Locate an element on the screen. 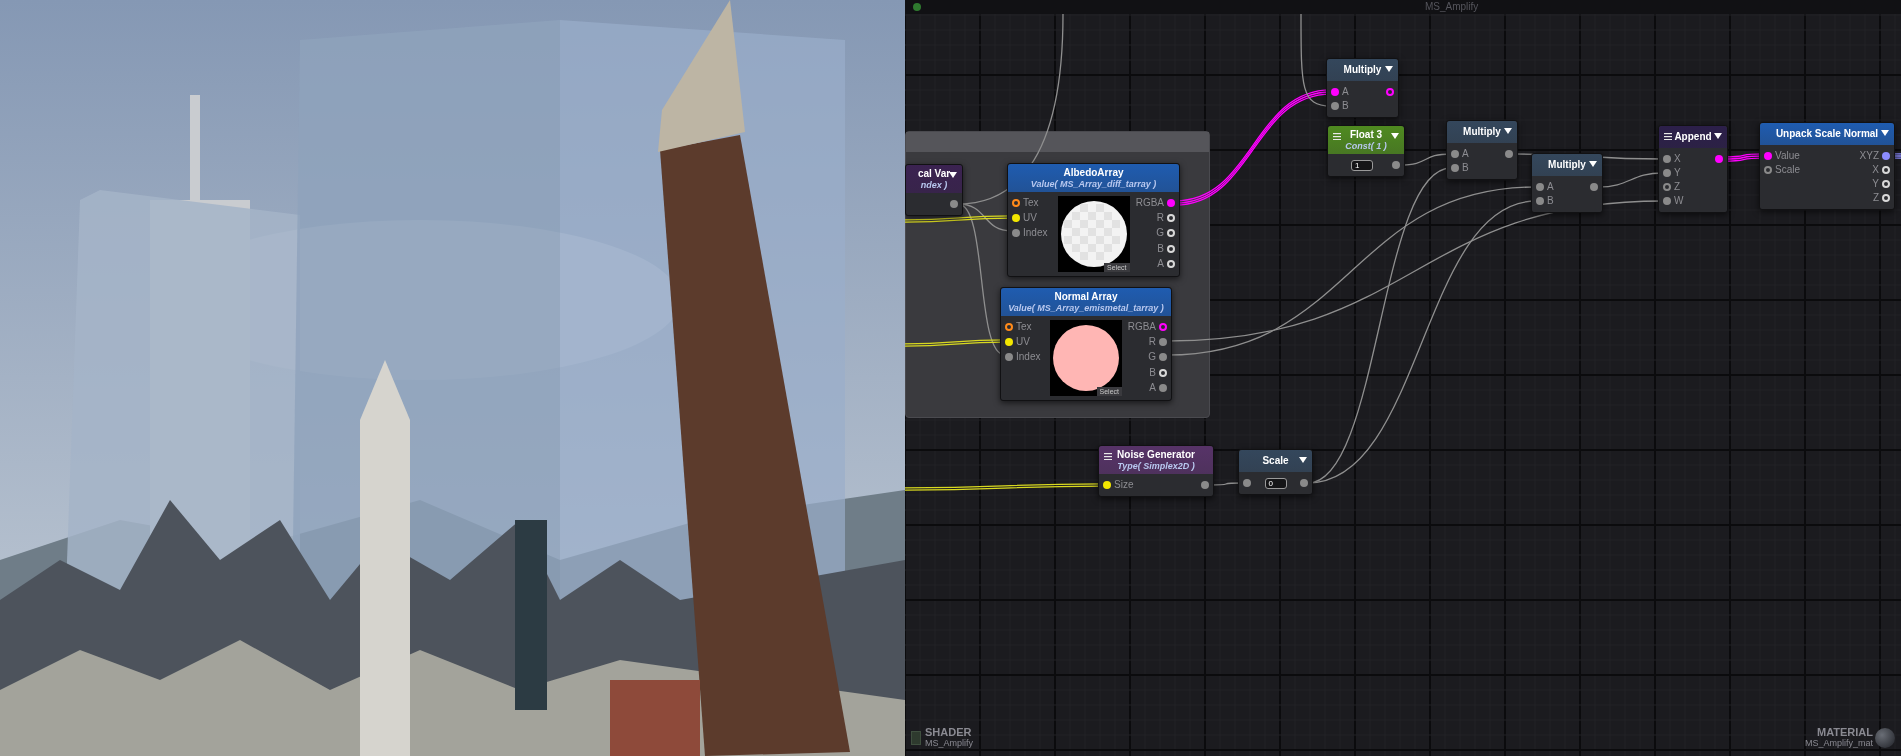 The height and width of the screenshot is (756, 1901). node-subtitle: Value( MS_Array_emismetal_tarray ) is located at coordinates (1086, 308).